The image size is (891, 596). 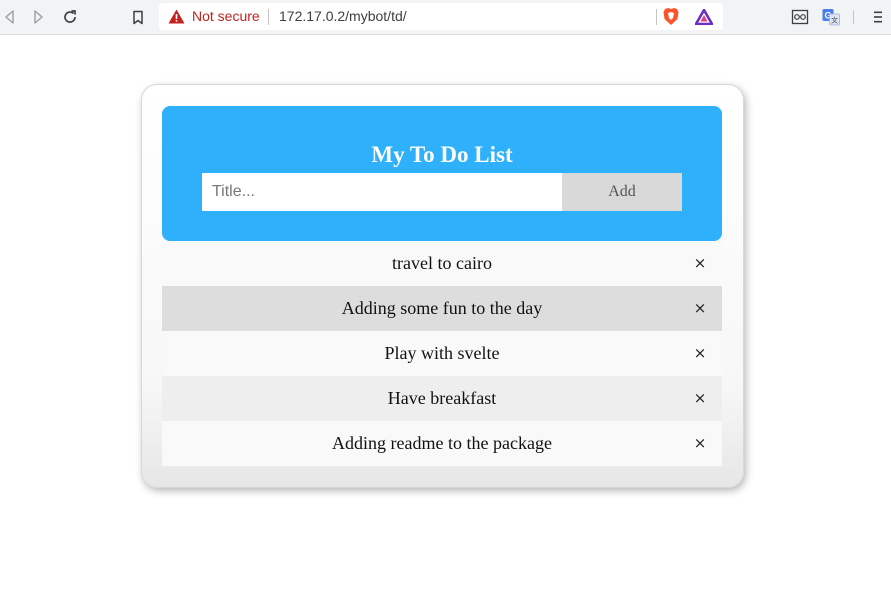 I want to click on brave-rewards-icon, so click(x=704, y=17).